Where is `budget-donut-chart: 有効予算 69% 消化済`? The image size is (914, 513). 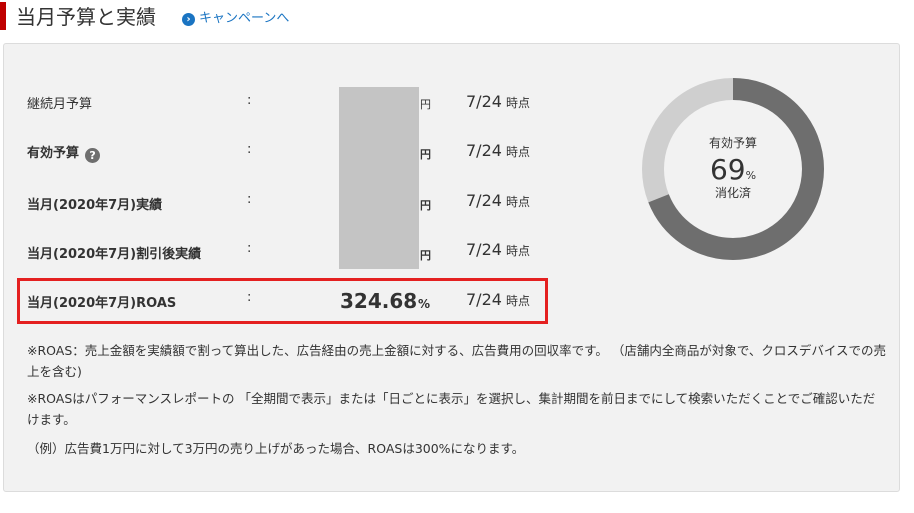
budget-donut-chart: 有効予算 69% 消化済 is located at coordinates (733, 169).